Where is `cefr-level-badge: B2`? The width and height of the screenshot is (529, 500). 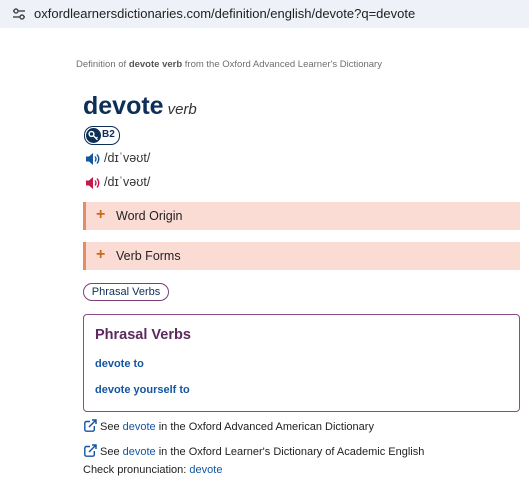
cefr-level-badge: B2 is located at coordinates (102, 135).